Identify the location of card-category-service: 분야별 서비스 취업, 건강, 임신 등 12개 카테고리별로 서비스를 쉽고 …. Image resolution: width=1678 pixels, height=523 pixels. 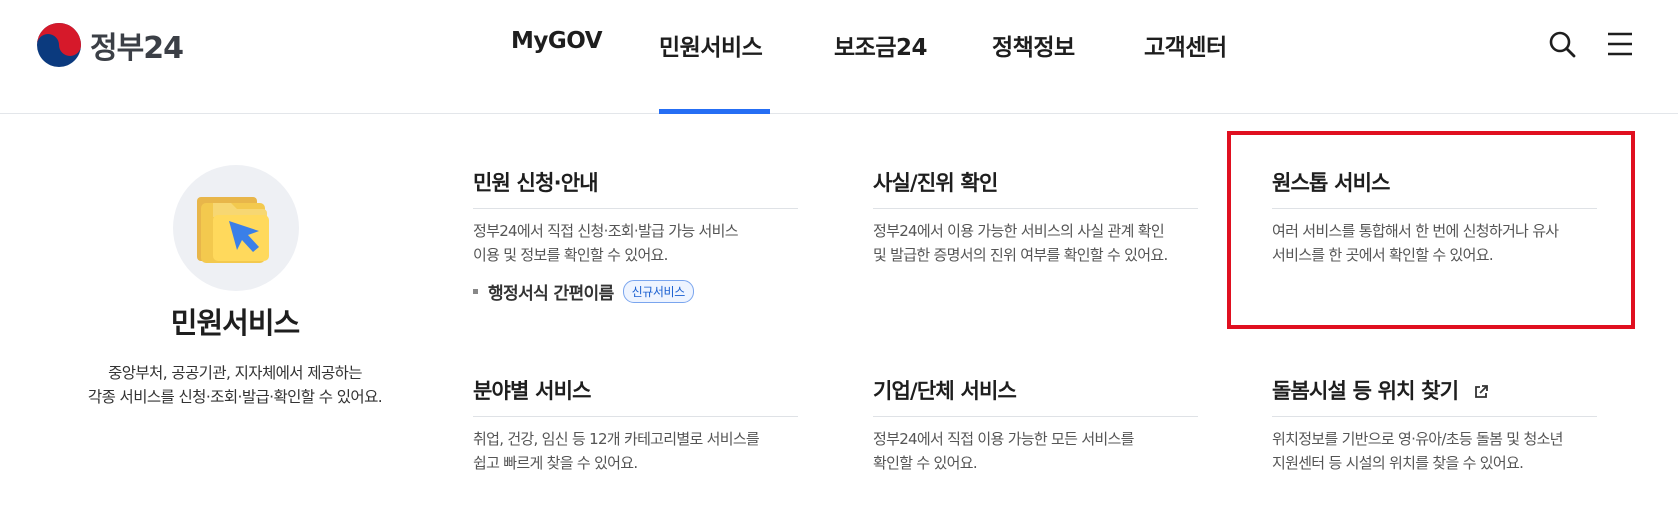
(635, 425).